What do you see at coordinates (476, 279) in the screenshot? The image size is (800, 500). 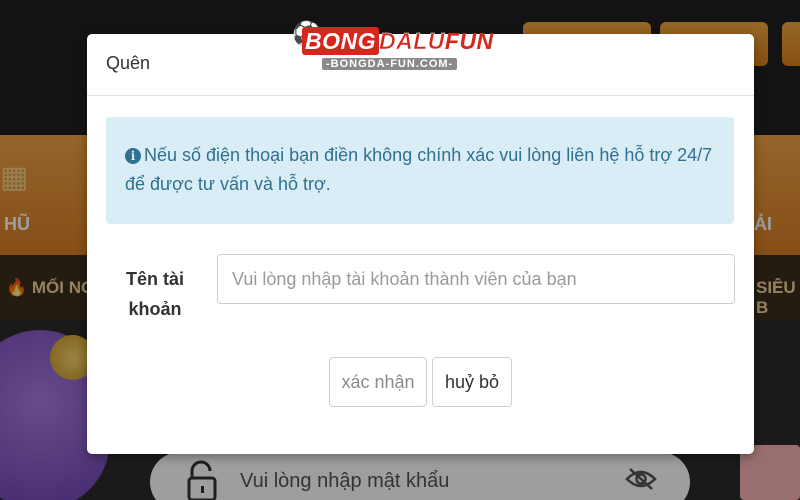 I see `username-input` at bounding box center [476, 279].